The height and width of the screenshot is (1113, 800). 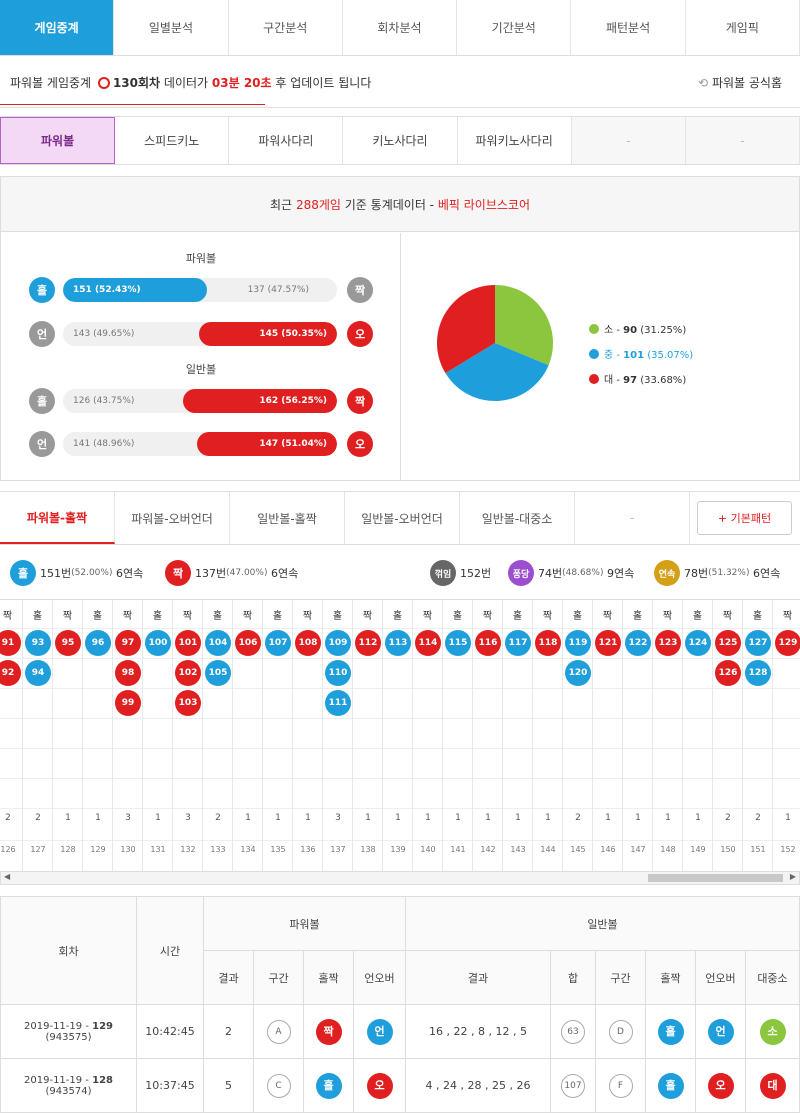 I want to click on pb-under-label: 143 (49.65%), so click(x=104, y=334).